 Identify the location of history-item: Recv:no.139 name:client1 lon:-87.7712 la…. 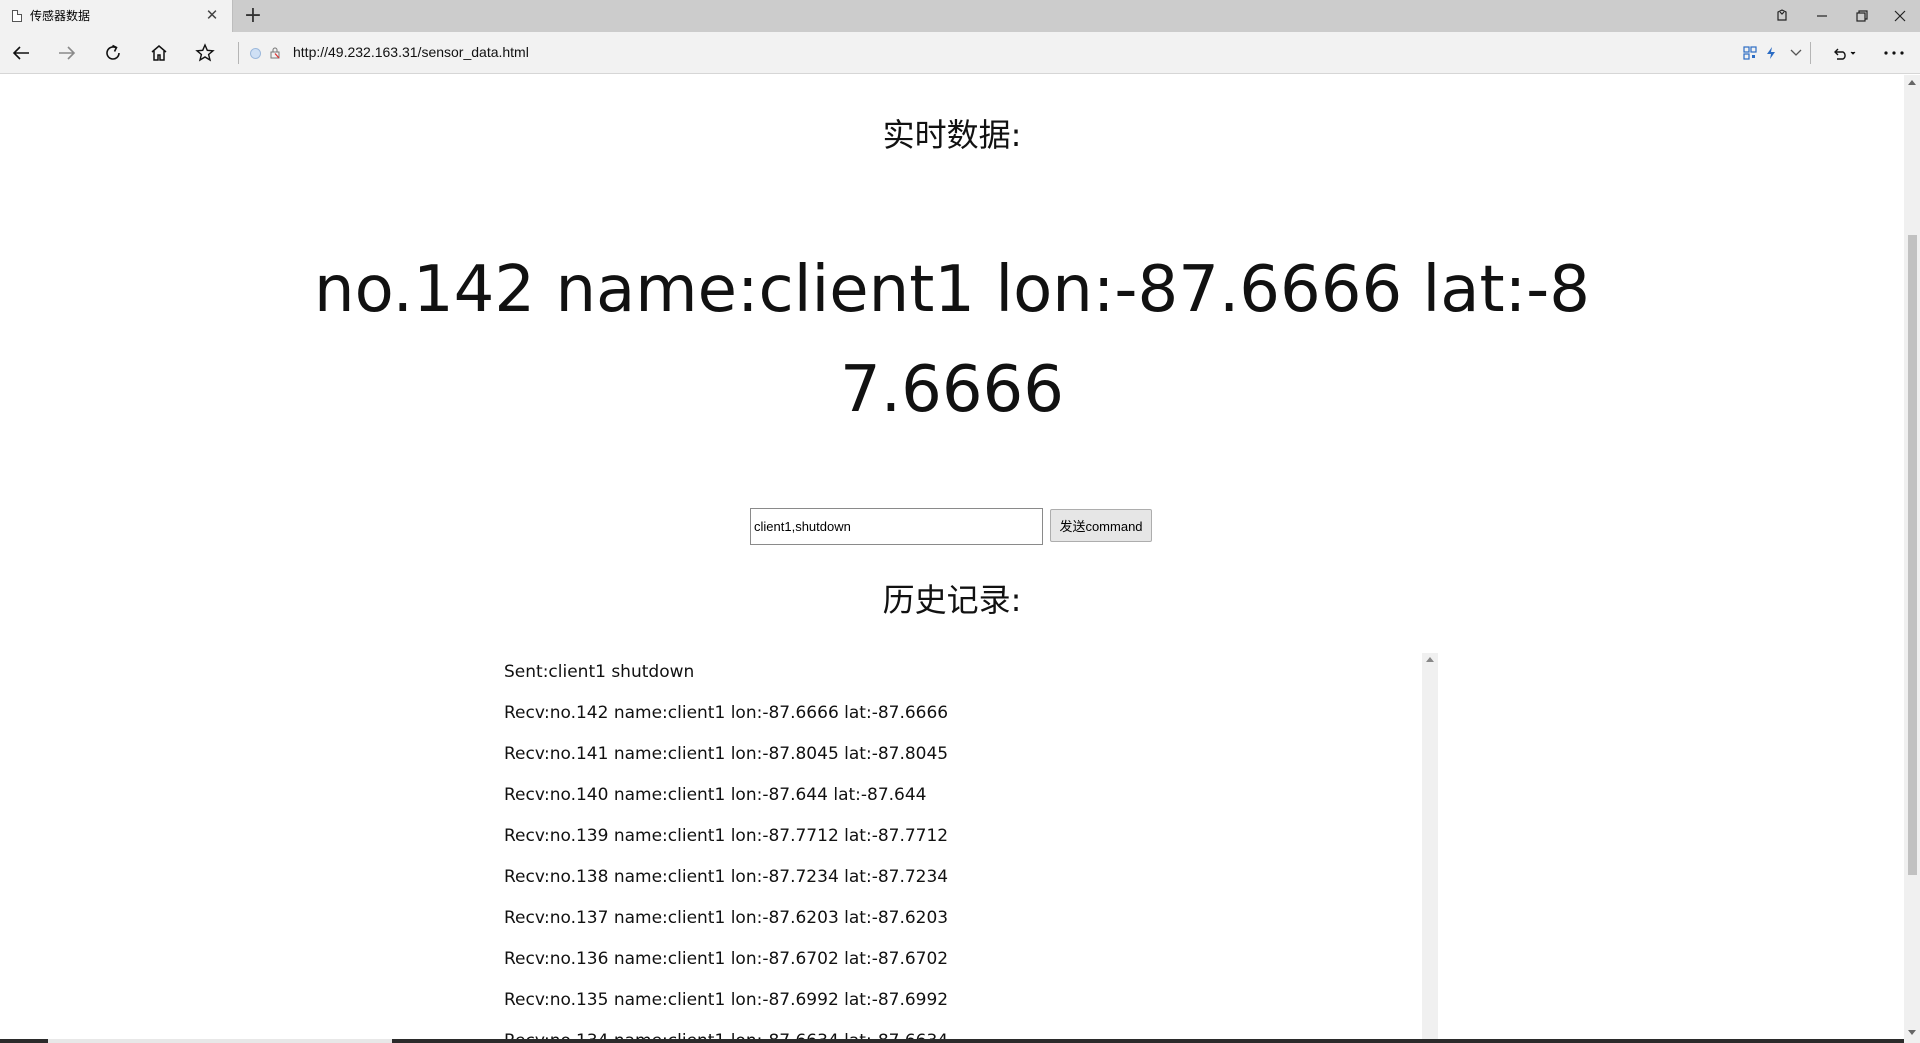
(726, 836).